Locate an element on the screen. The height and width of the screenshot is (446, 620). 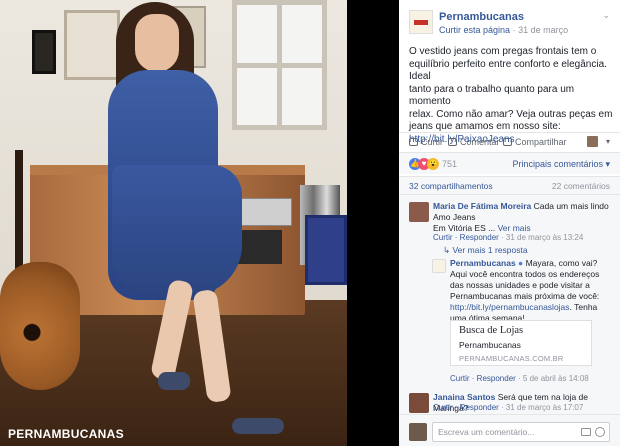
reply-meta: Curtir · Responder · 5 de abril às 14:08 is located at coordinates (519, 378).